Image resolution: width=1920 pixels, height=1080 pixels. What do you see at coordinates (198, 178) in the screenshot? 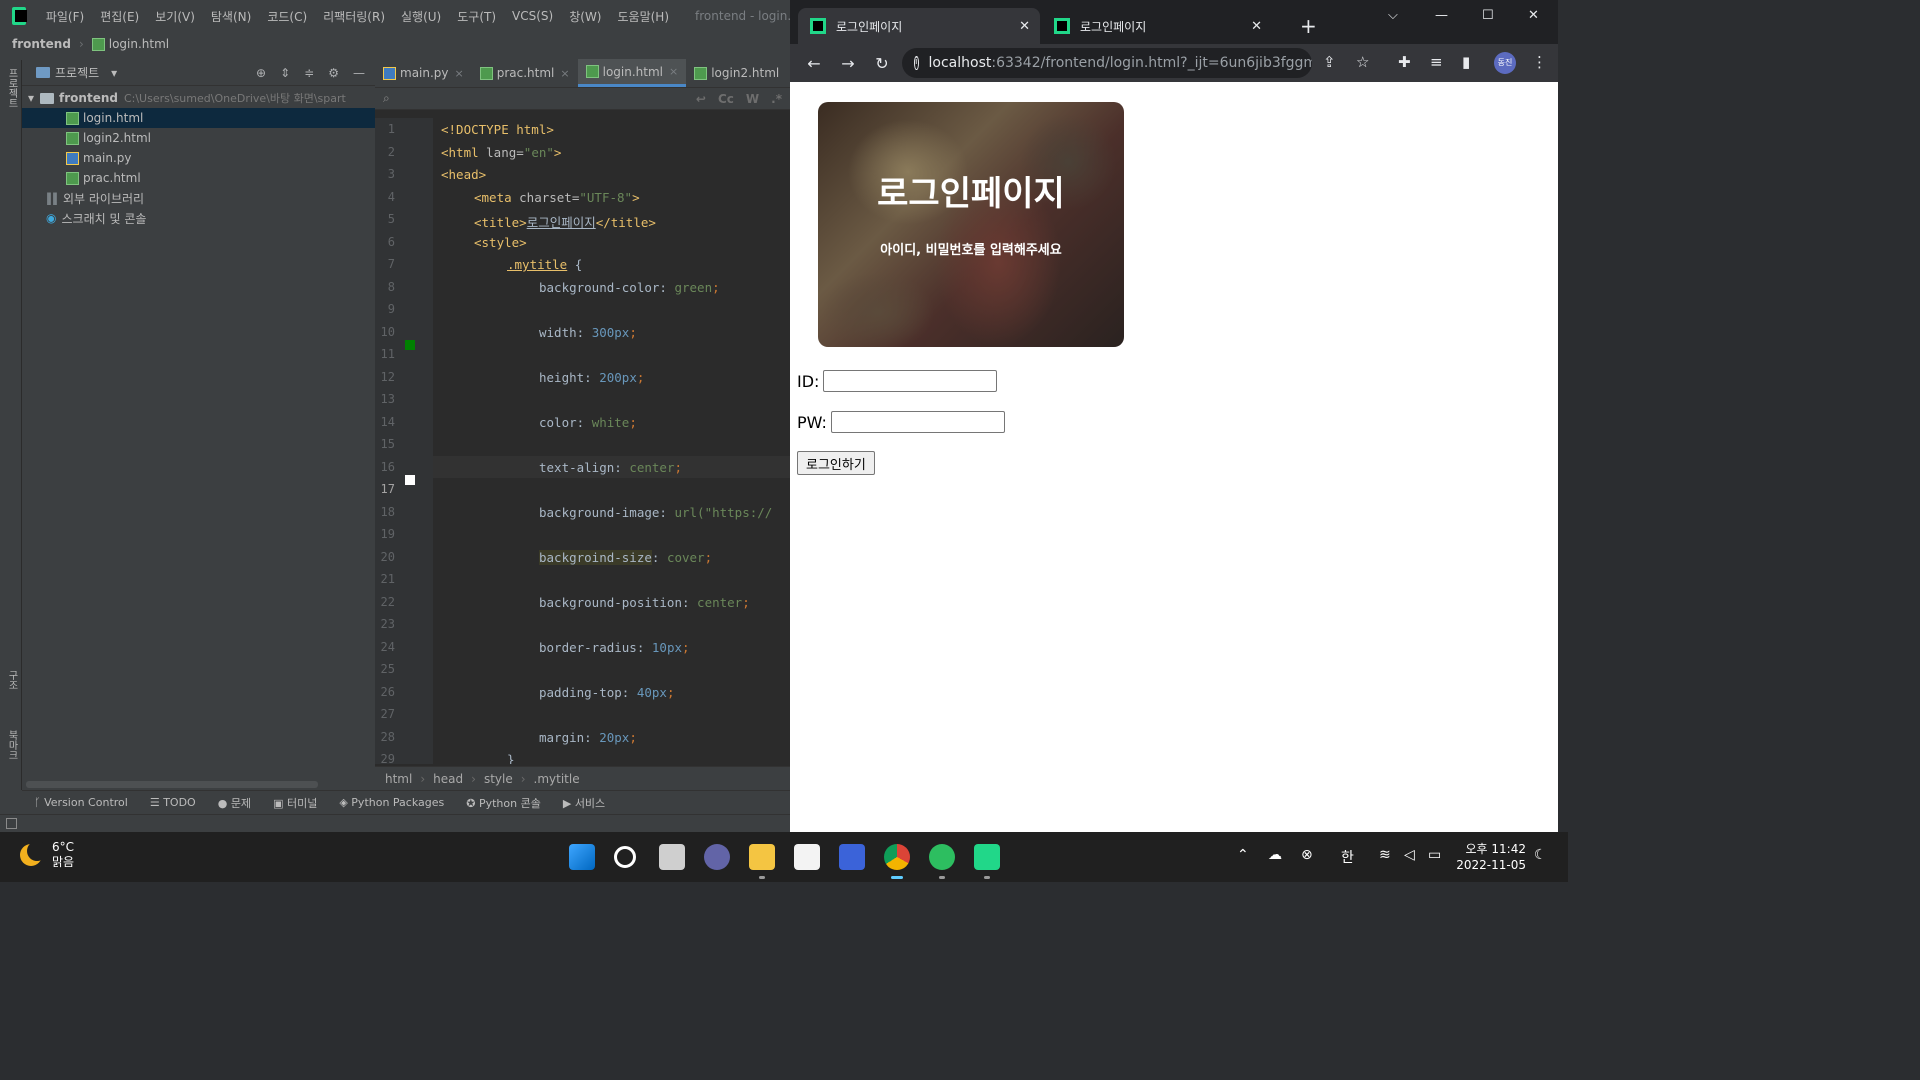
I see `tree-file-prac-html: prac.html` at bounding box center [198, 178].